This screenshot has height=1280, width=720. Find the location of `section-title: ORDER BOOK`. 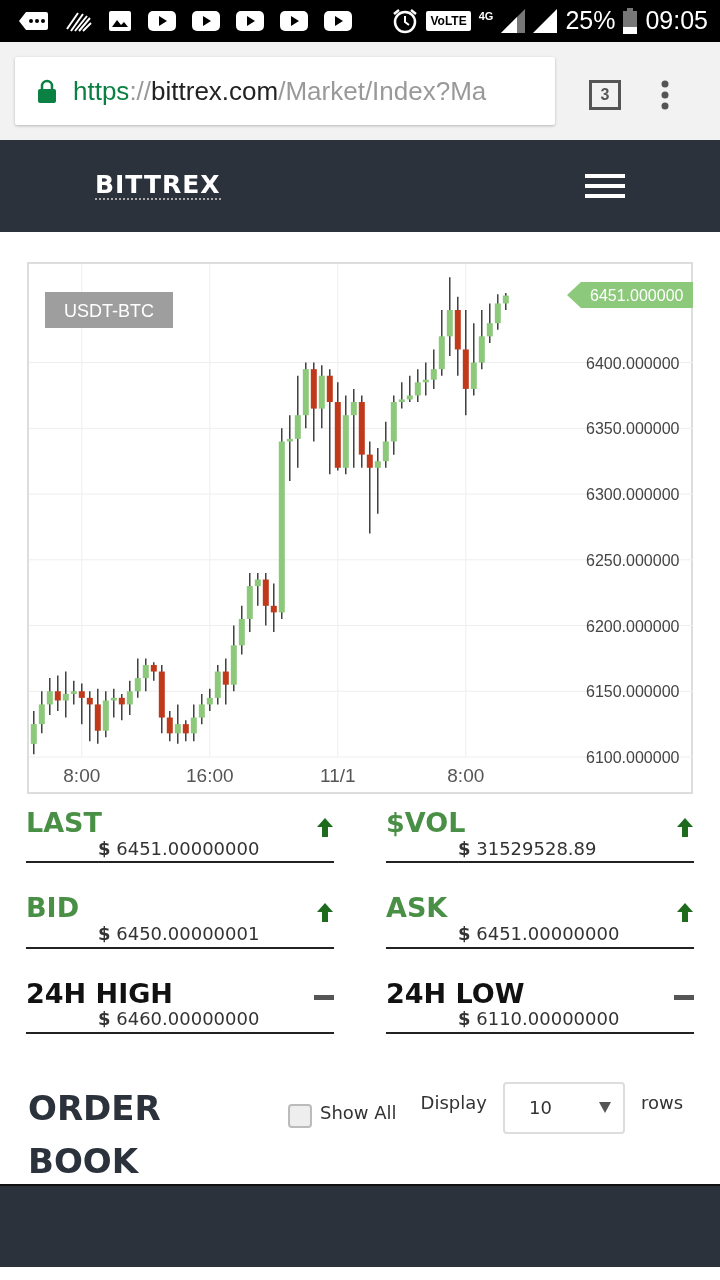

section-title: ORDER BOOK is located at coordinates (95, 1134).